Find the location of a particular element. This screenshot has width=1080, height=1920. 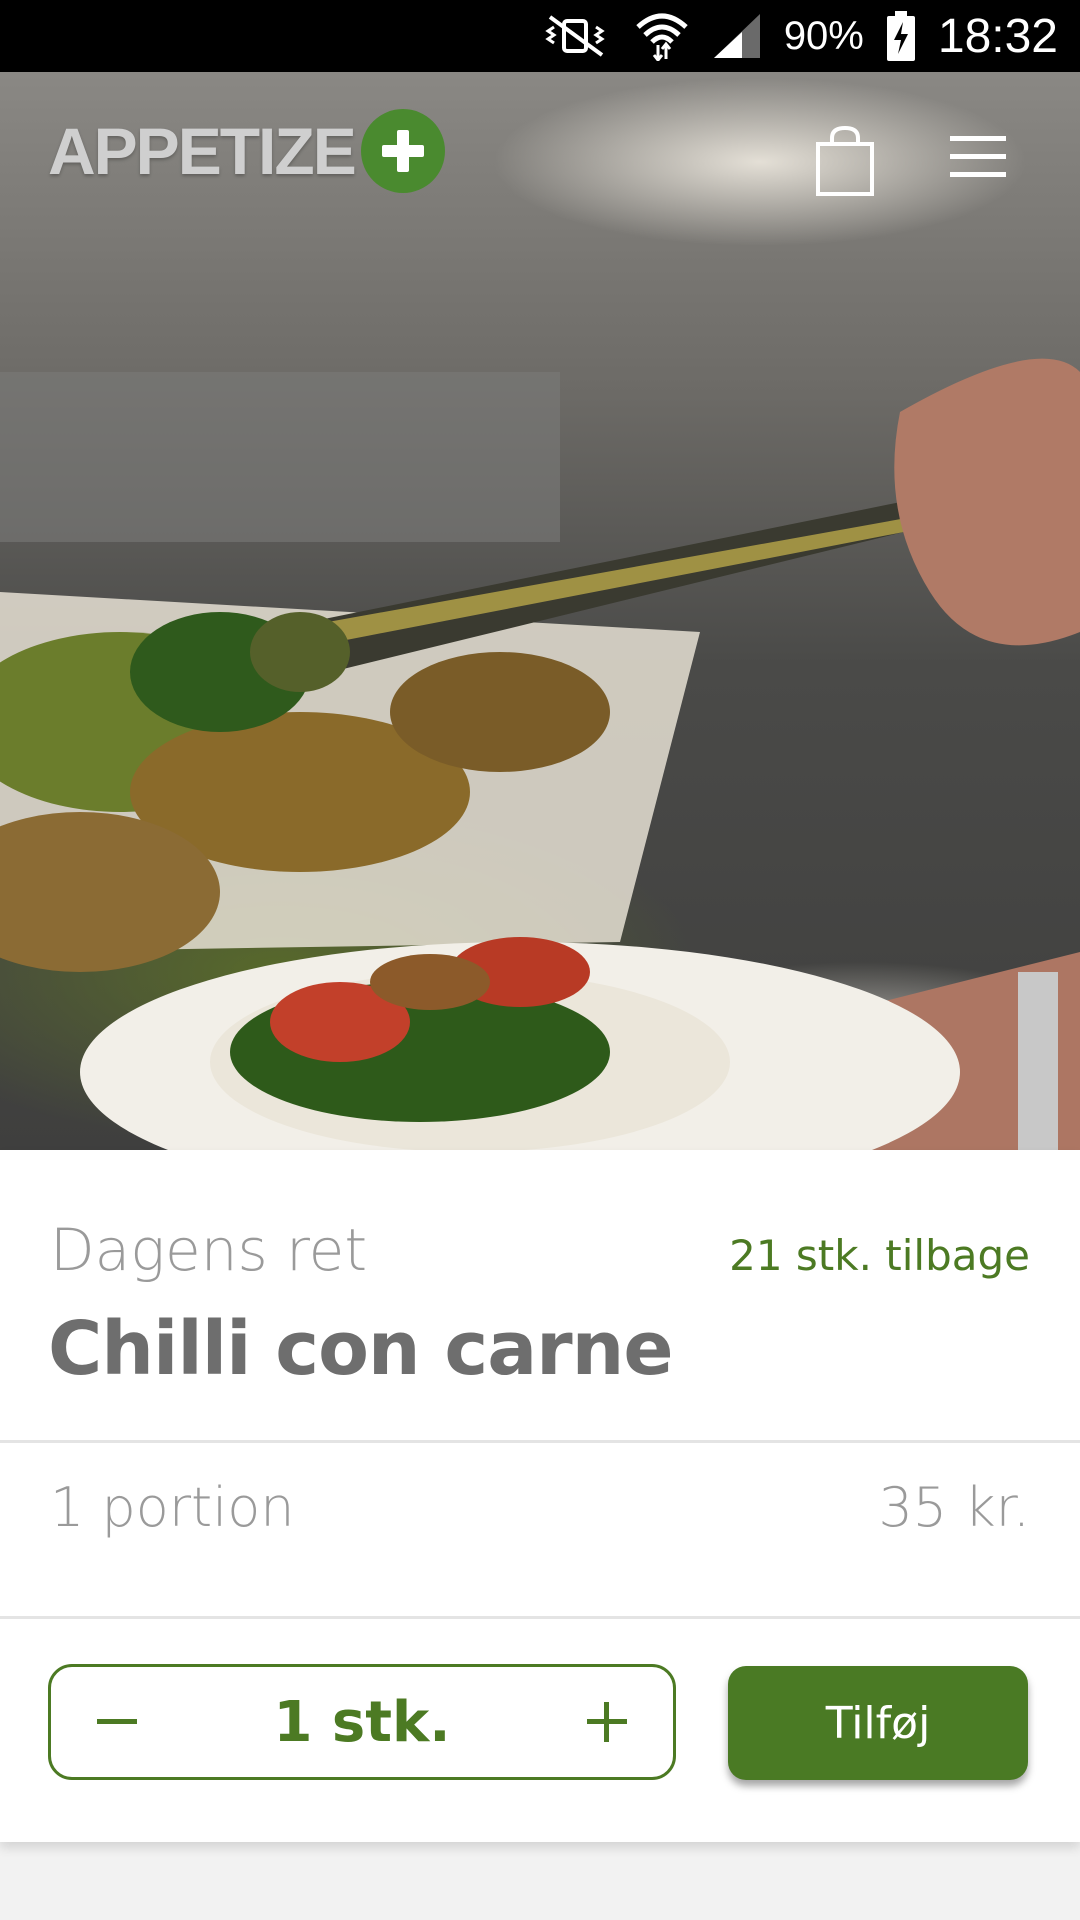

product-title: Chilli con carne is located at coordinates (361, 1349).